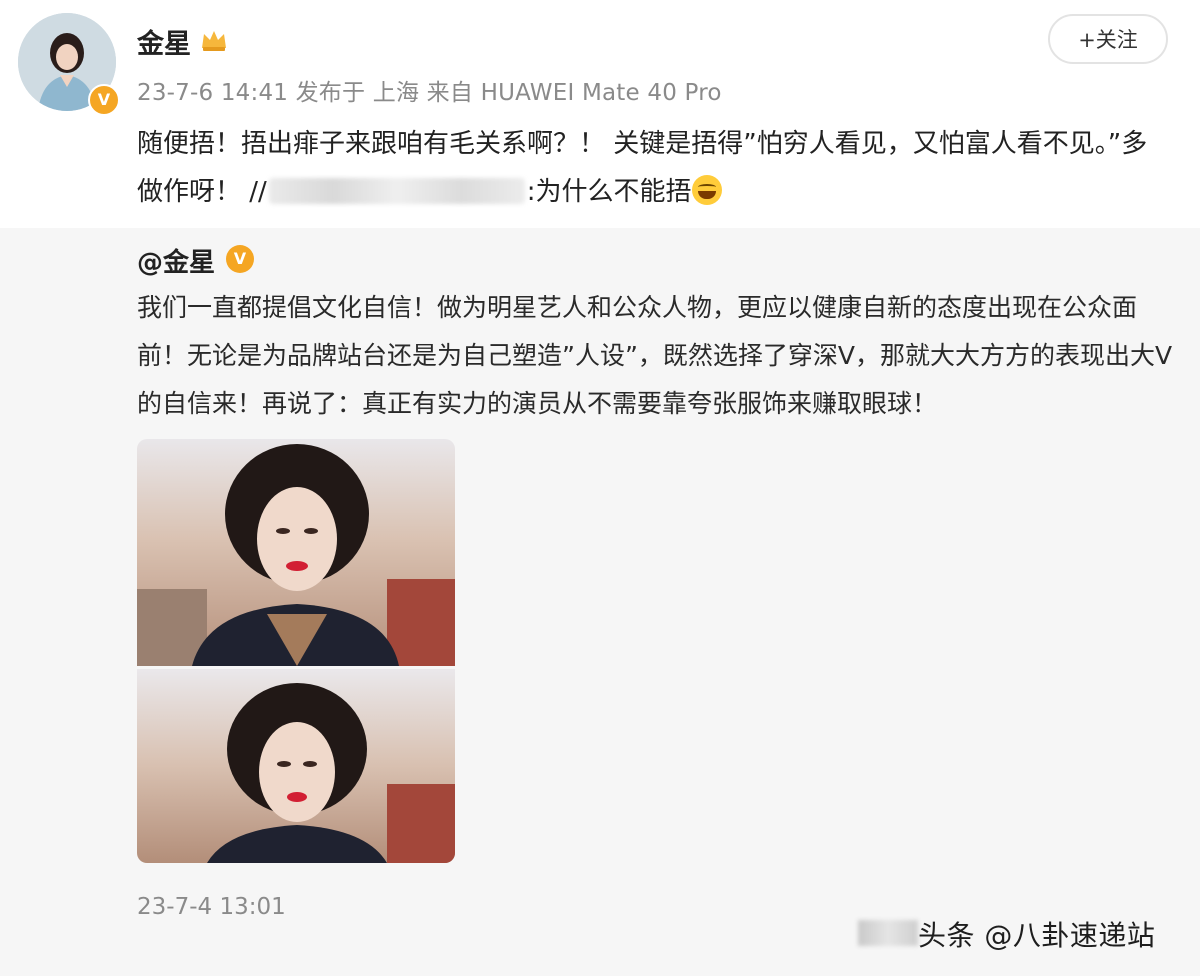 This screenshot has width=1200, height=976. Describe the element at coordinates (888, 933) in the screenshot. I see `watermark-blur` at that location.